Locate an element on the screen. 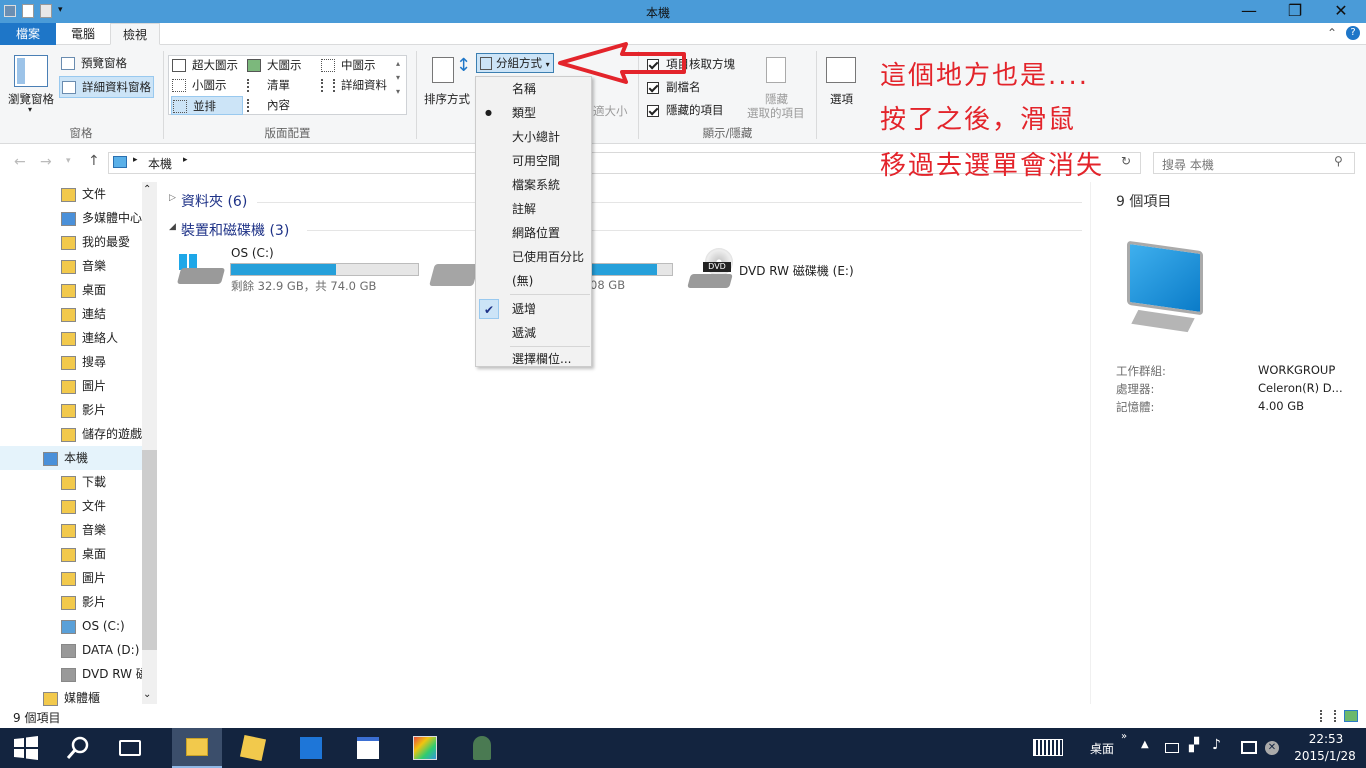 This screenshot has height=768, width=1366. nav-item: 儲存的遊戲 is located at coordinates (101, 434).